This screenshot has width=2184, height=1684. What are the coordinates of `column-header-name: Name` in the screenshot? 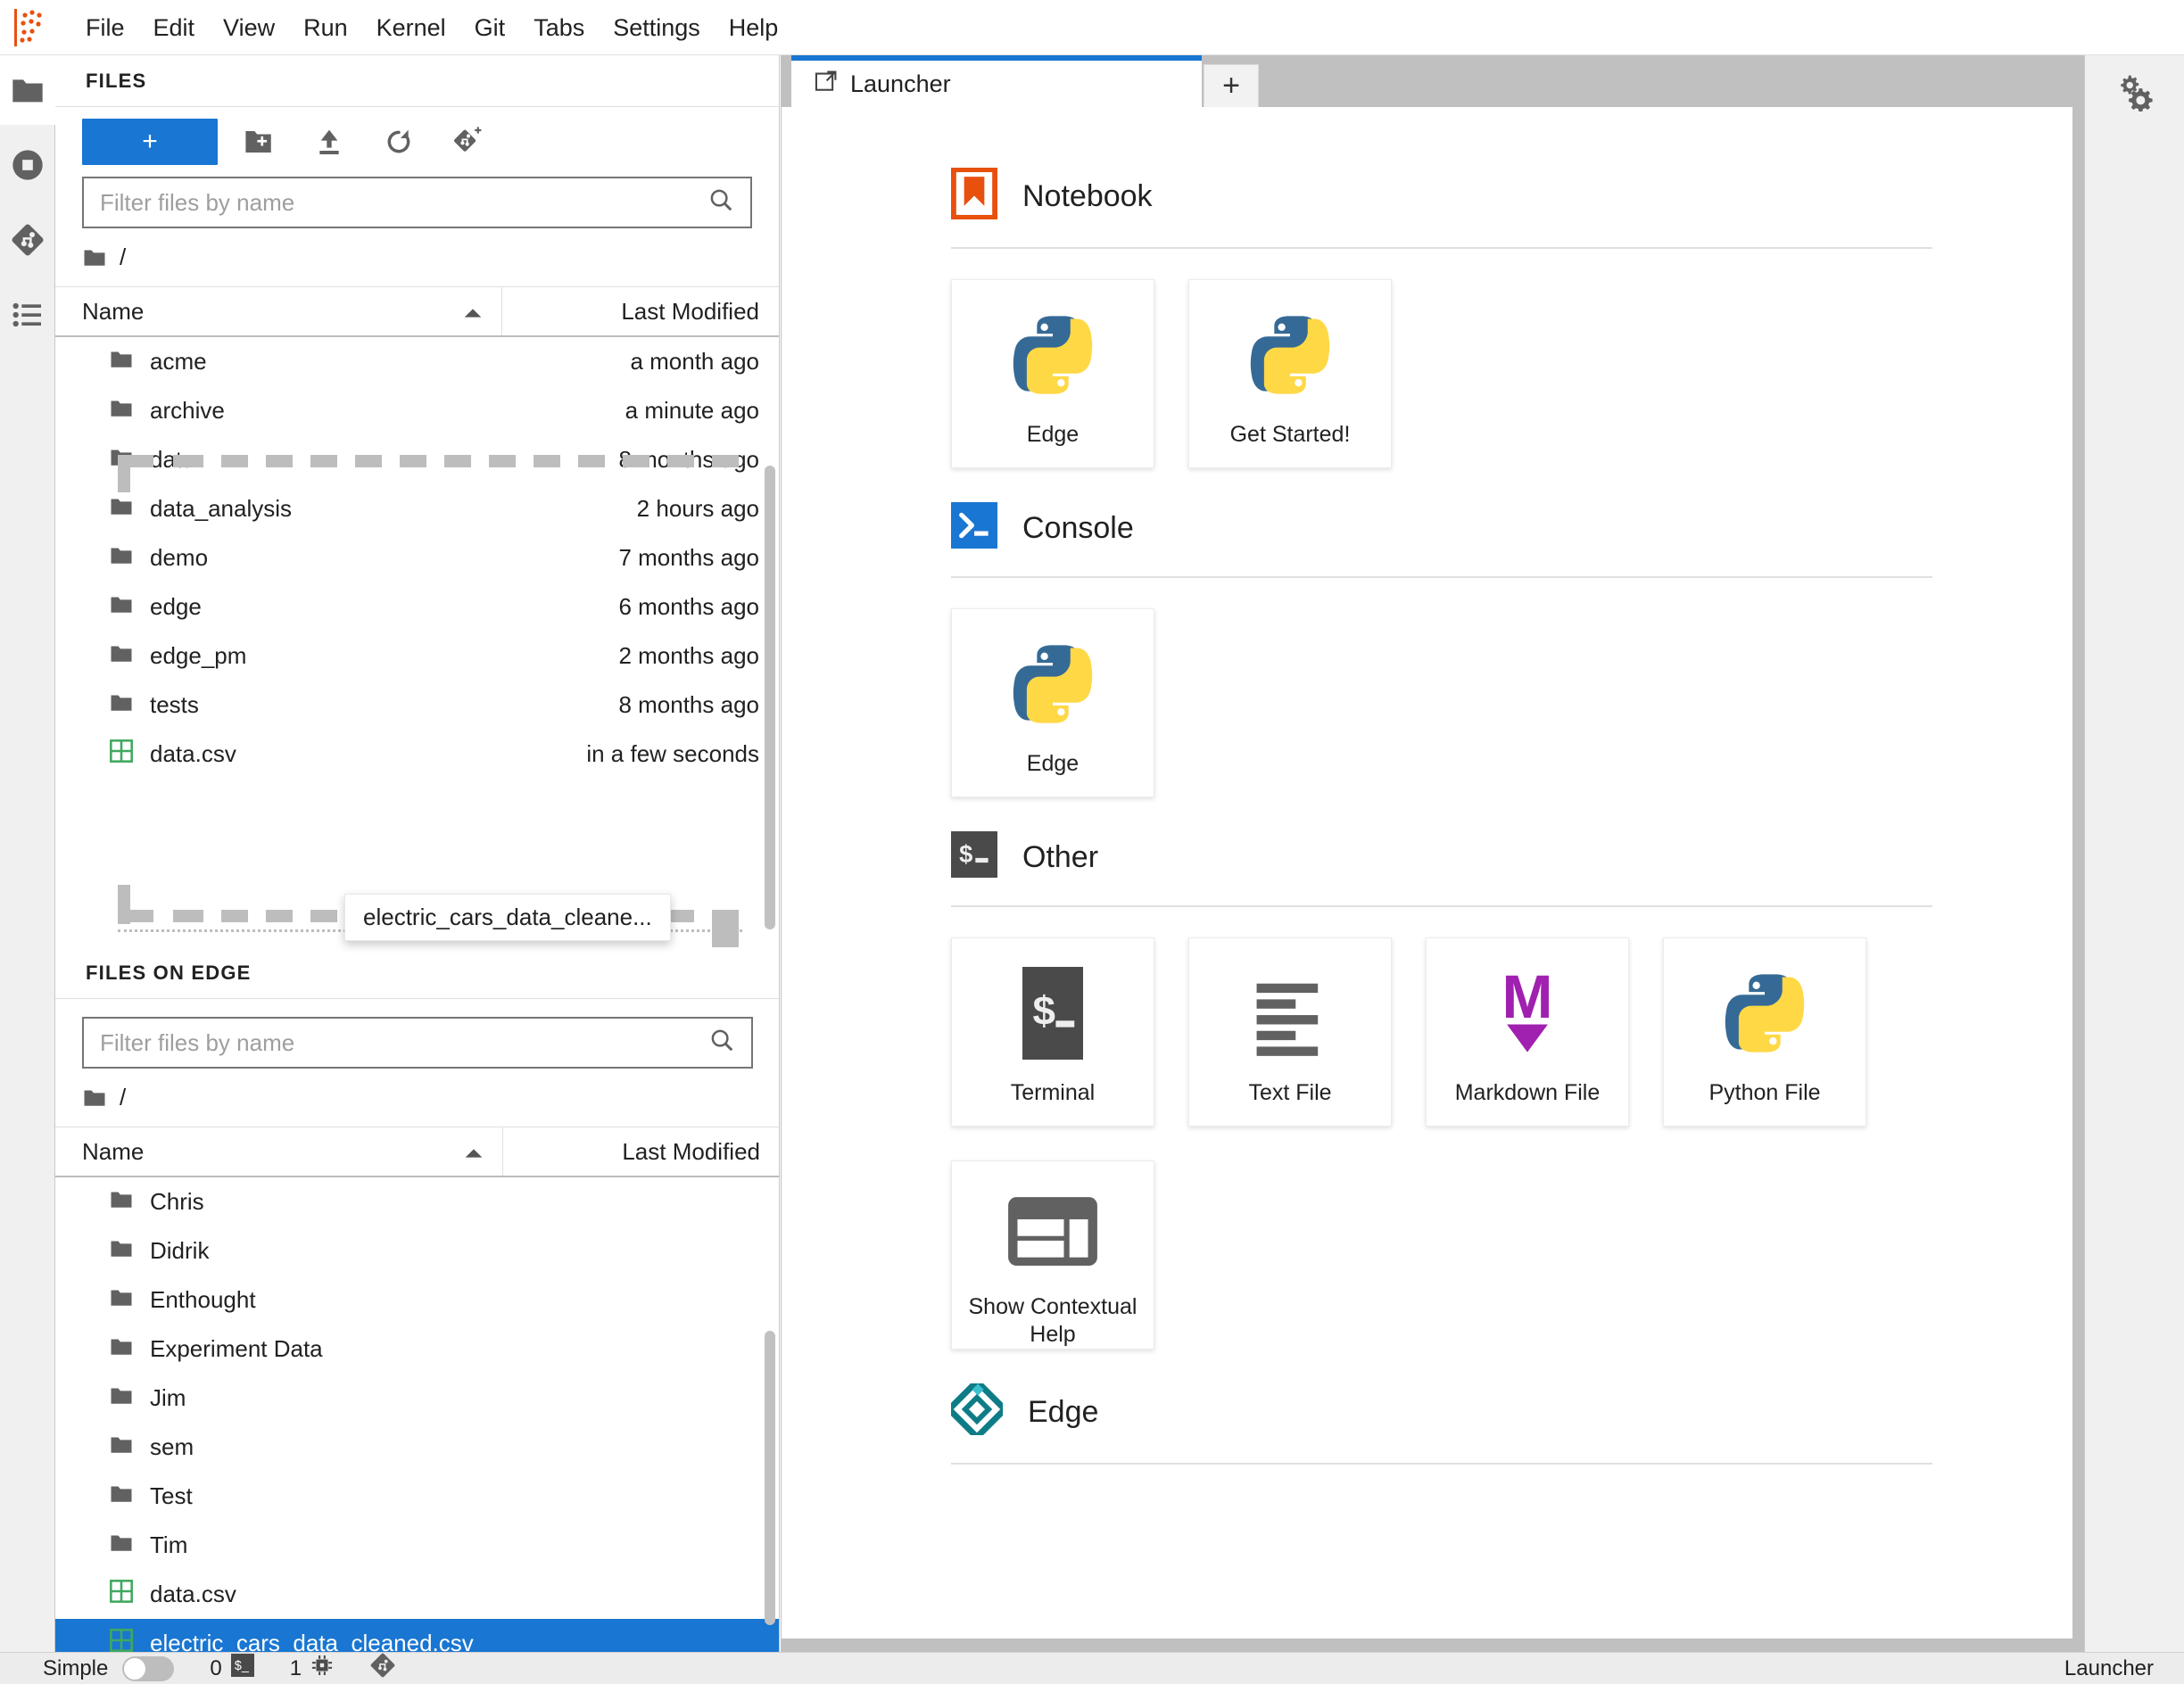 It's located at (278, 311).